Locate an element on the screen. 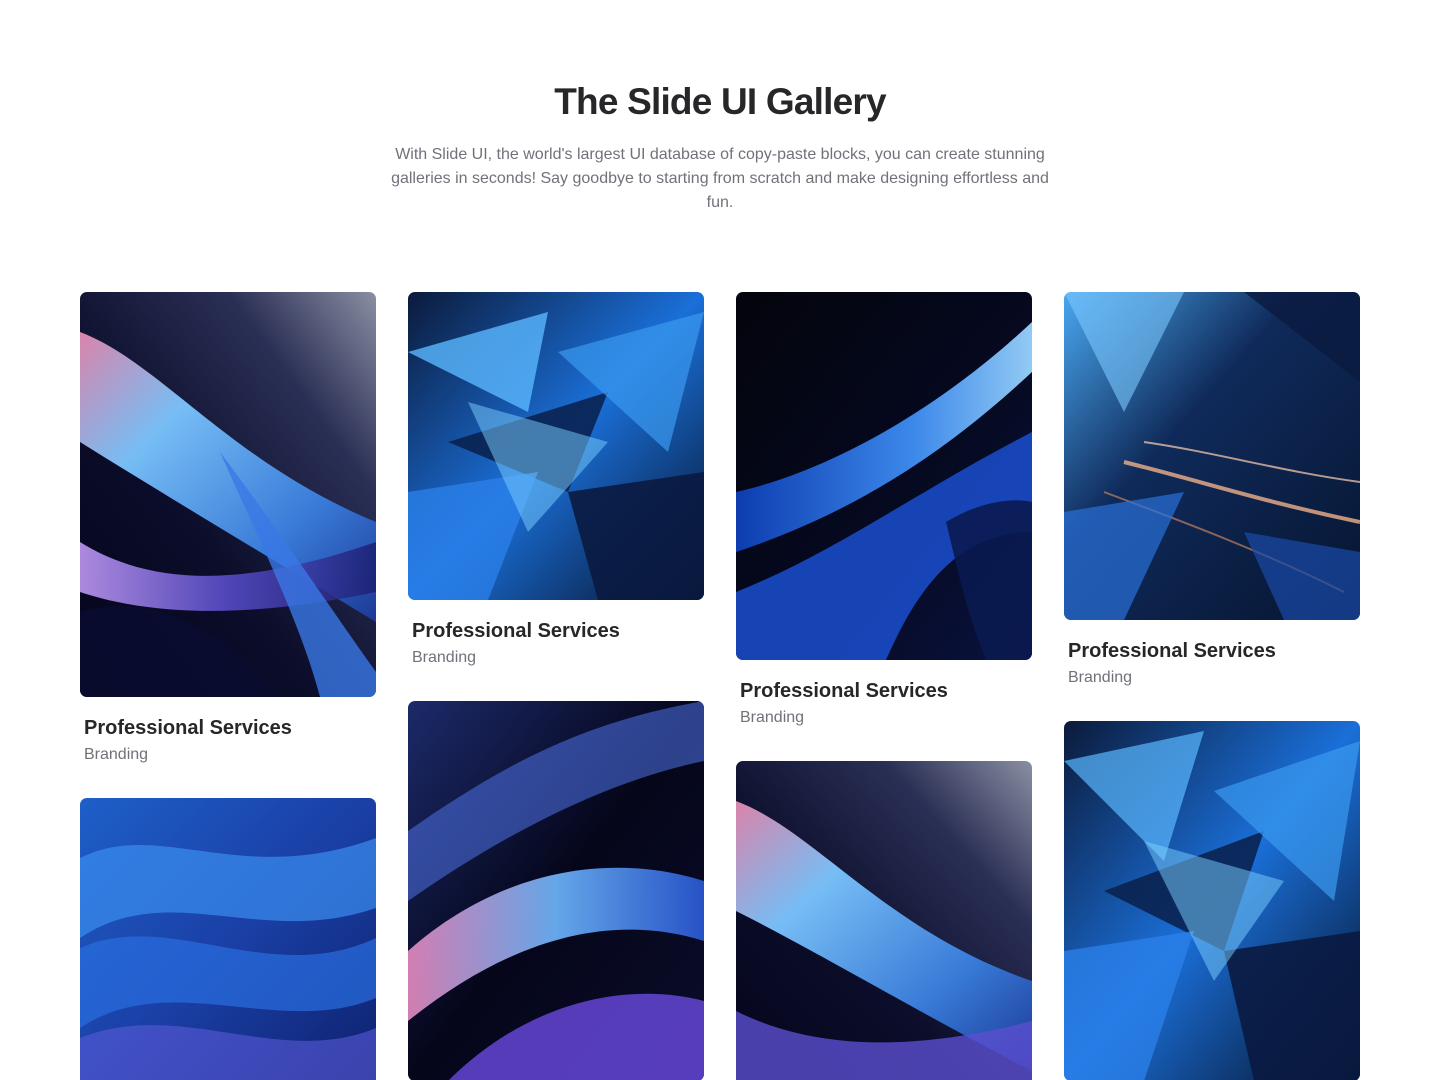 The height and width of the screenshot is (1080, 1440). gallery-column-1: Professional Services Branding is located at coordinates (228, 686).